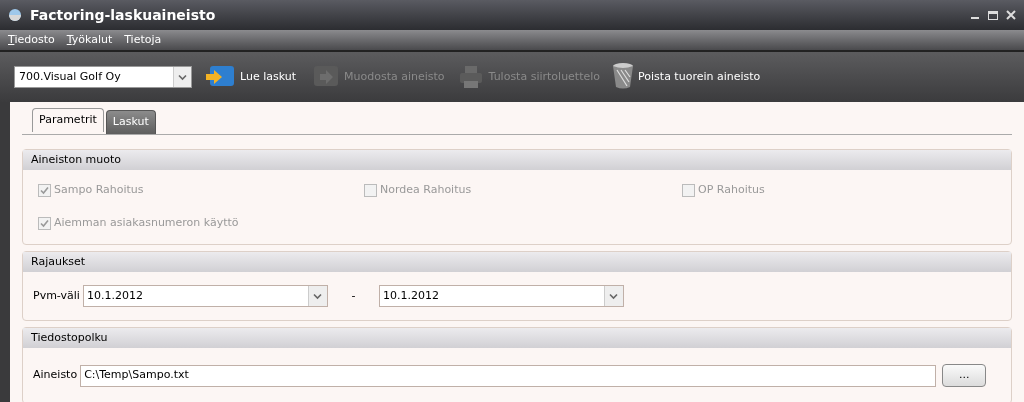  What do you see at coordinates (686, 77) in the screenshot?
I see `toolbar-button: Poista tuorein aineisto` at bounding box center [686, 77].